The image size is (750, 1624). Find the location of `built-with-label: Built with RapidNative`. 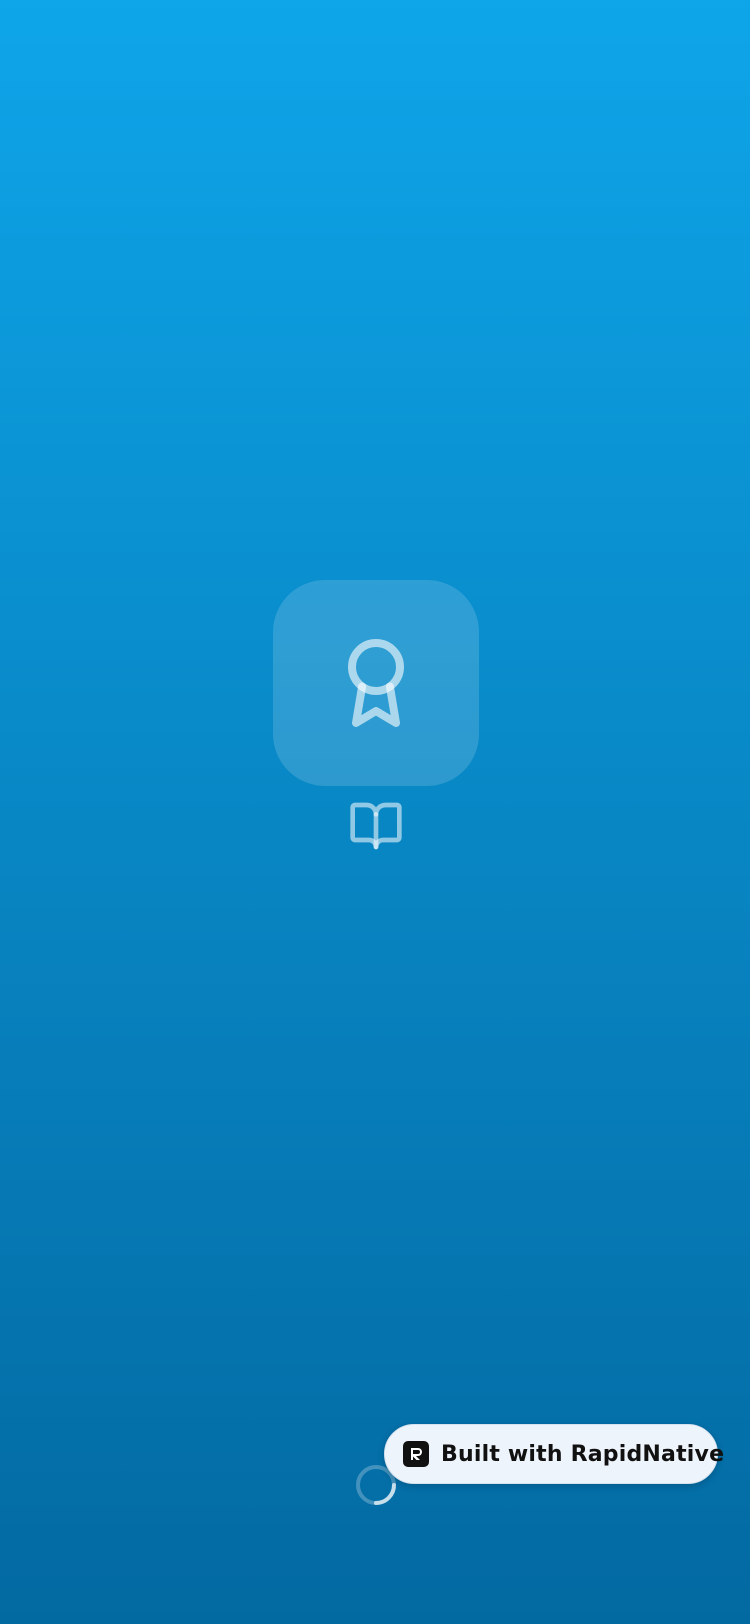

built-with-label: Built with RapidNative is located at coordinates (583, 1454).